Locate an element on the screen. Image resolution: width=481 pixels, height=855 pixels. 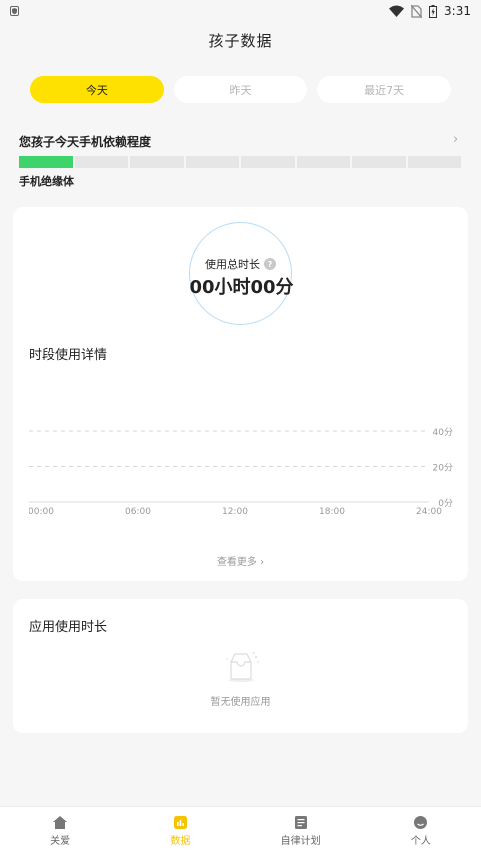
empty-box-icon is located at coordinates (242, 666).